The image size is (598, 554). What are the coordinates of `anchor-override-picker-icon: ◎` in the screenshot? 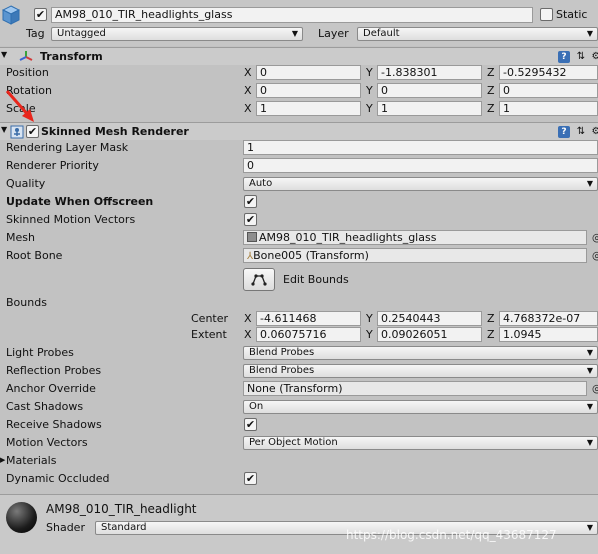 It's located at (595, 389).